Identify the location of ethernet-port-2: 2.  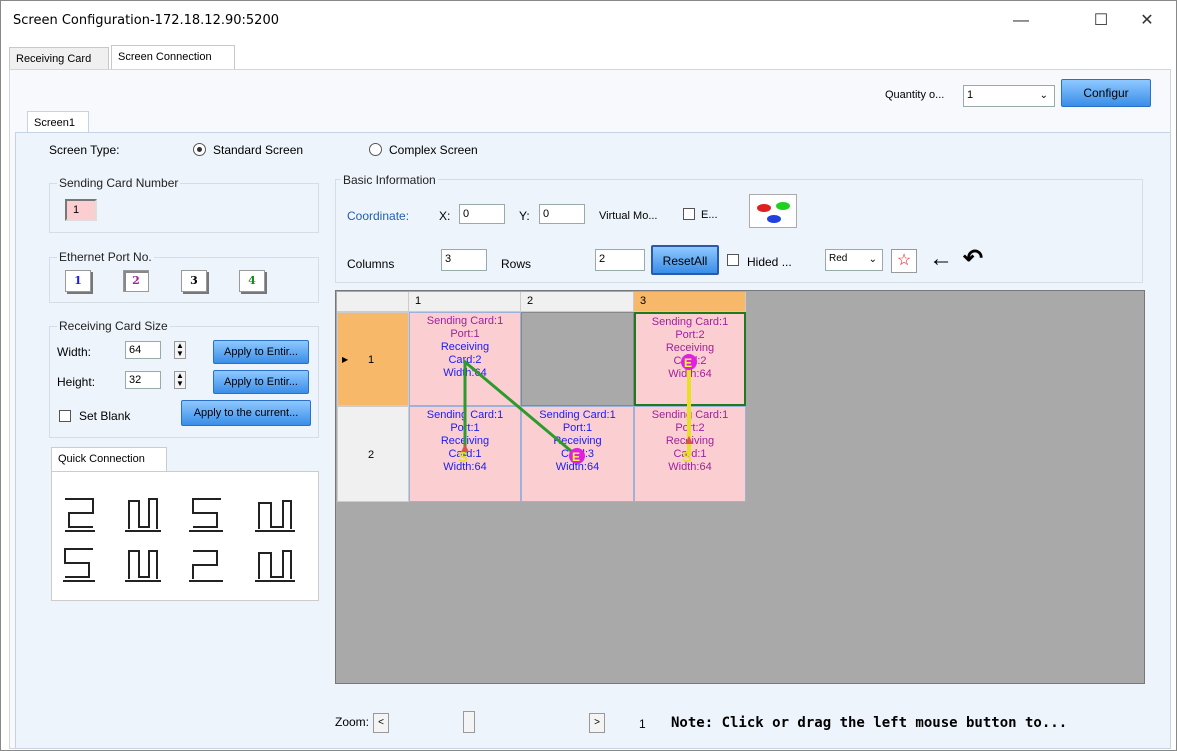
(136, 281).